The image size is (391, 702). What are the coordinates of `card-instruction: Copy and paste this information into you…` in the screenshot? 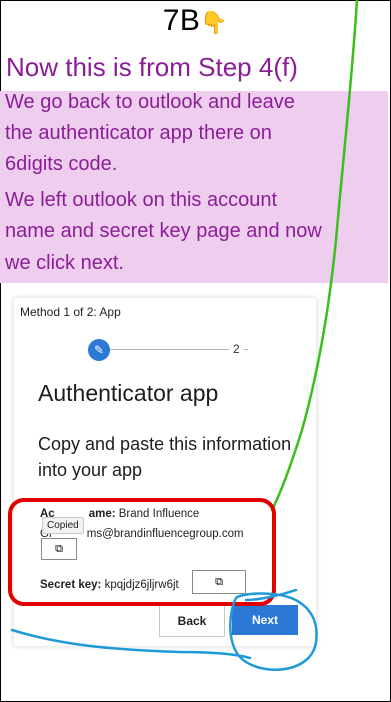 It's located at (165, 457).